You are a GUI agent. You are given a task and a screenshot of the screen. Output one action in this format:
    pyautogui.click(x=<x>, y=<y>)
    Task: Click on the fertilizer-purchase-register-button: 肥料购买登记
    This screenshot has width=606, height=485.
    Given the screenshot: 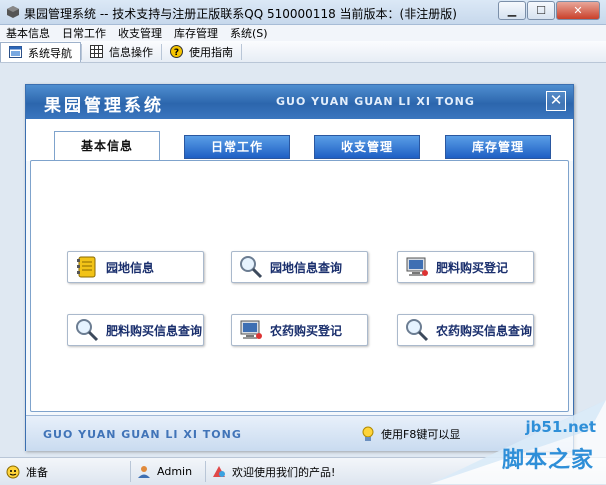 What is the action you would take?
    pyautogui.click(x=465, y=267)
    